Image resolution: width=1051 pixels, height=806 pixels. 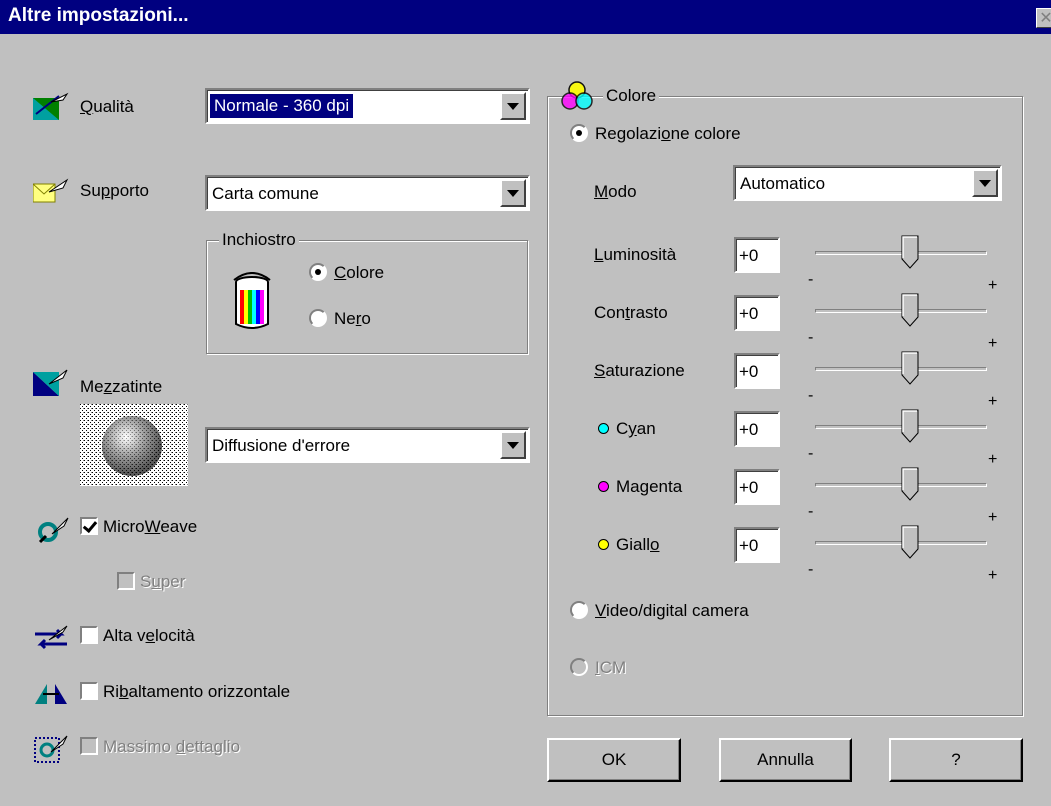 I want to click on brightness-tick-plus: +, so click(x=993, y=285).